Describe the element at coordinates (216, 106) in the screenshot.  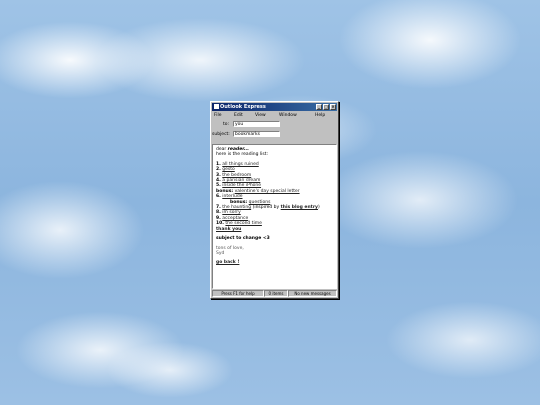
I see `outlook-icon` at that location.